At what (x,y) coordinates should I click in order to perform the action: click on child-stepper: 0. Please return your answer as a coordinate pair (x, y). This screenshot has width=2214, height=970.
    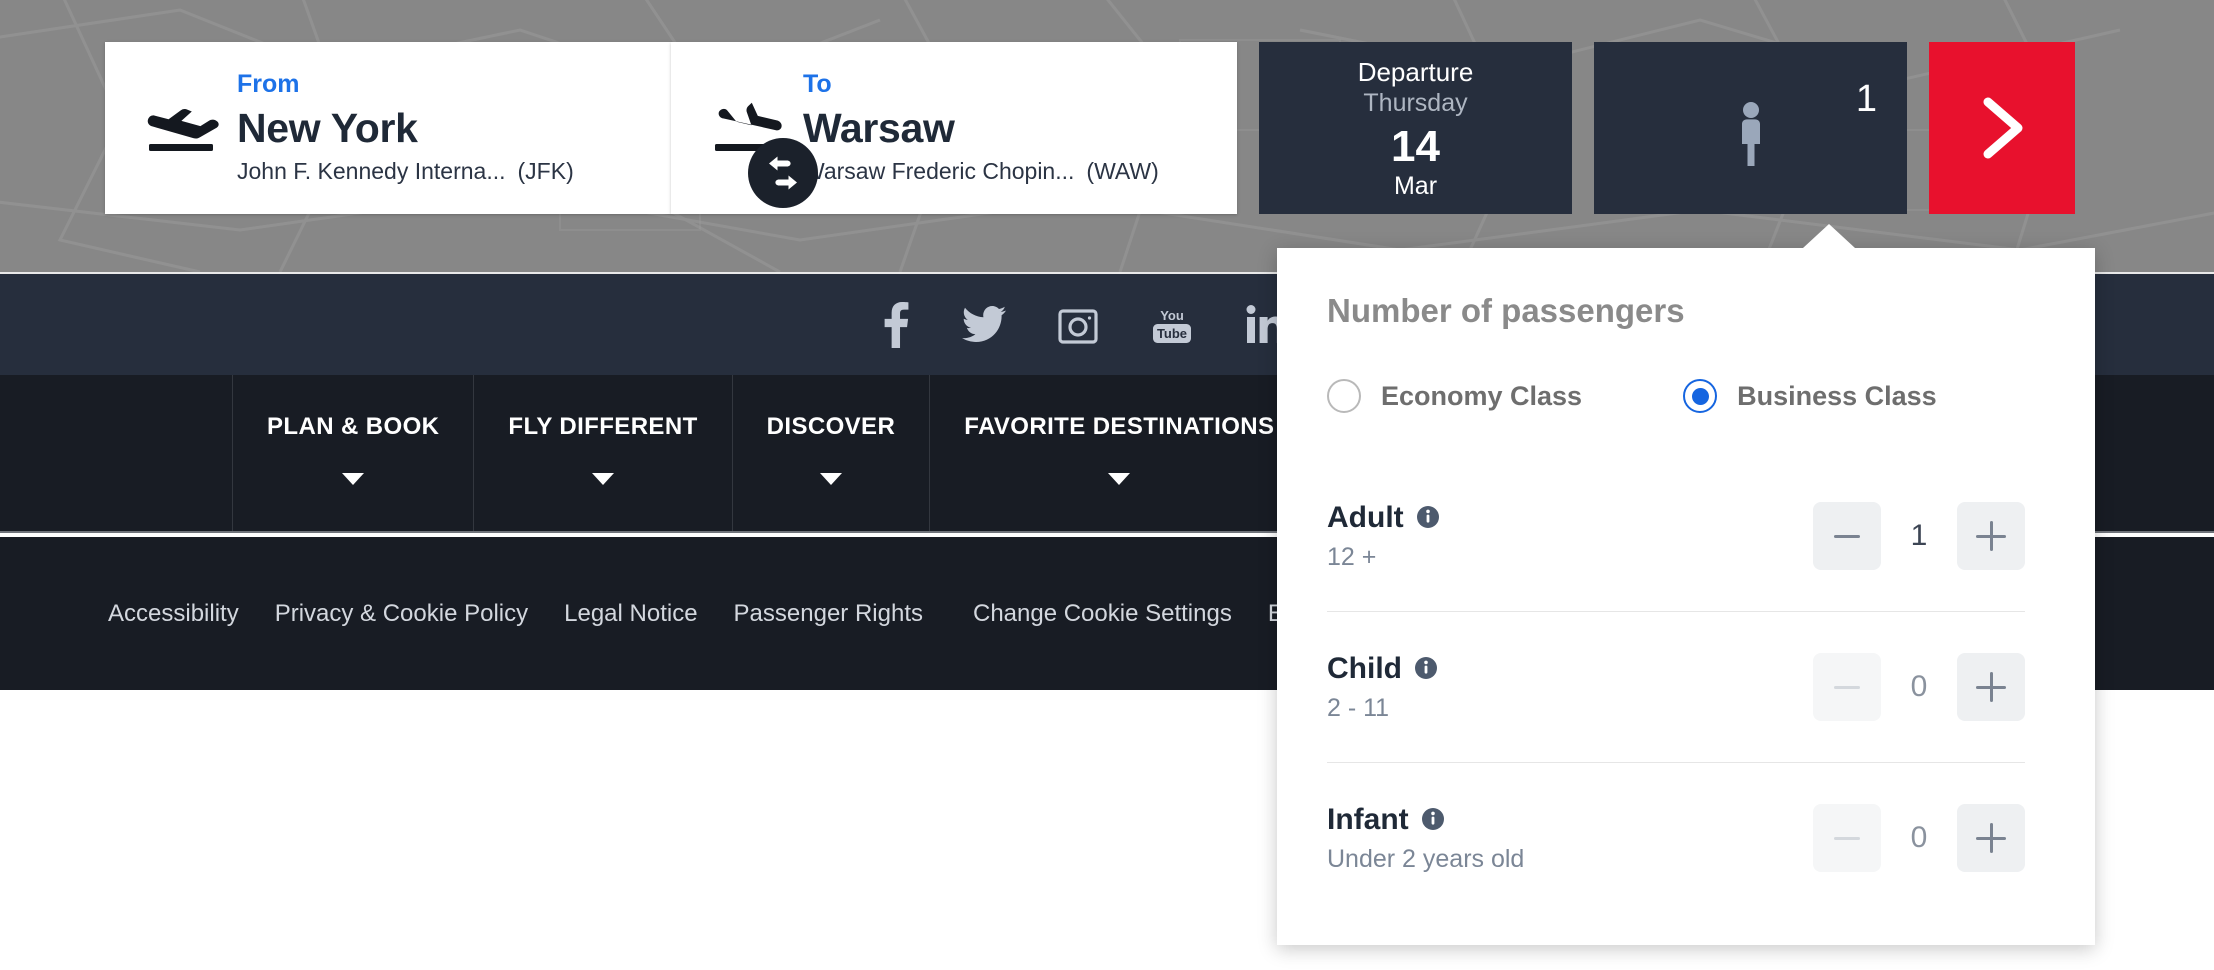
    Looking at the image, I should click on (1919, 687).